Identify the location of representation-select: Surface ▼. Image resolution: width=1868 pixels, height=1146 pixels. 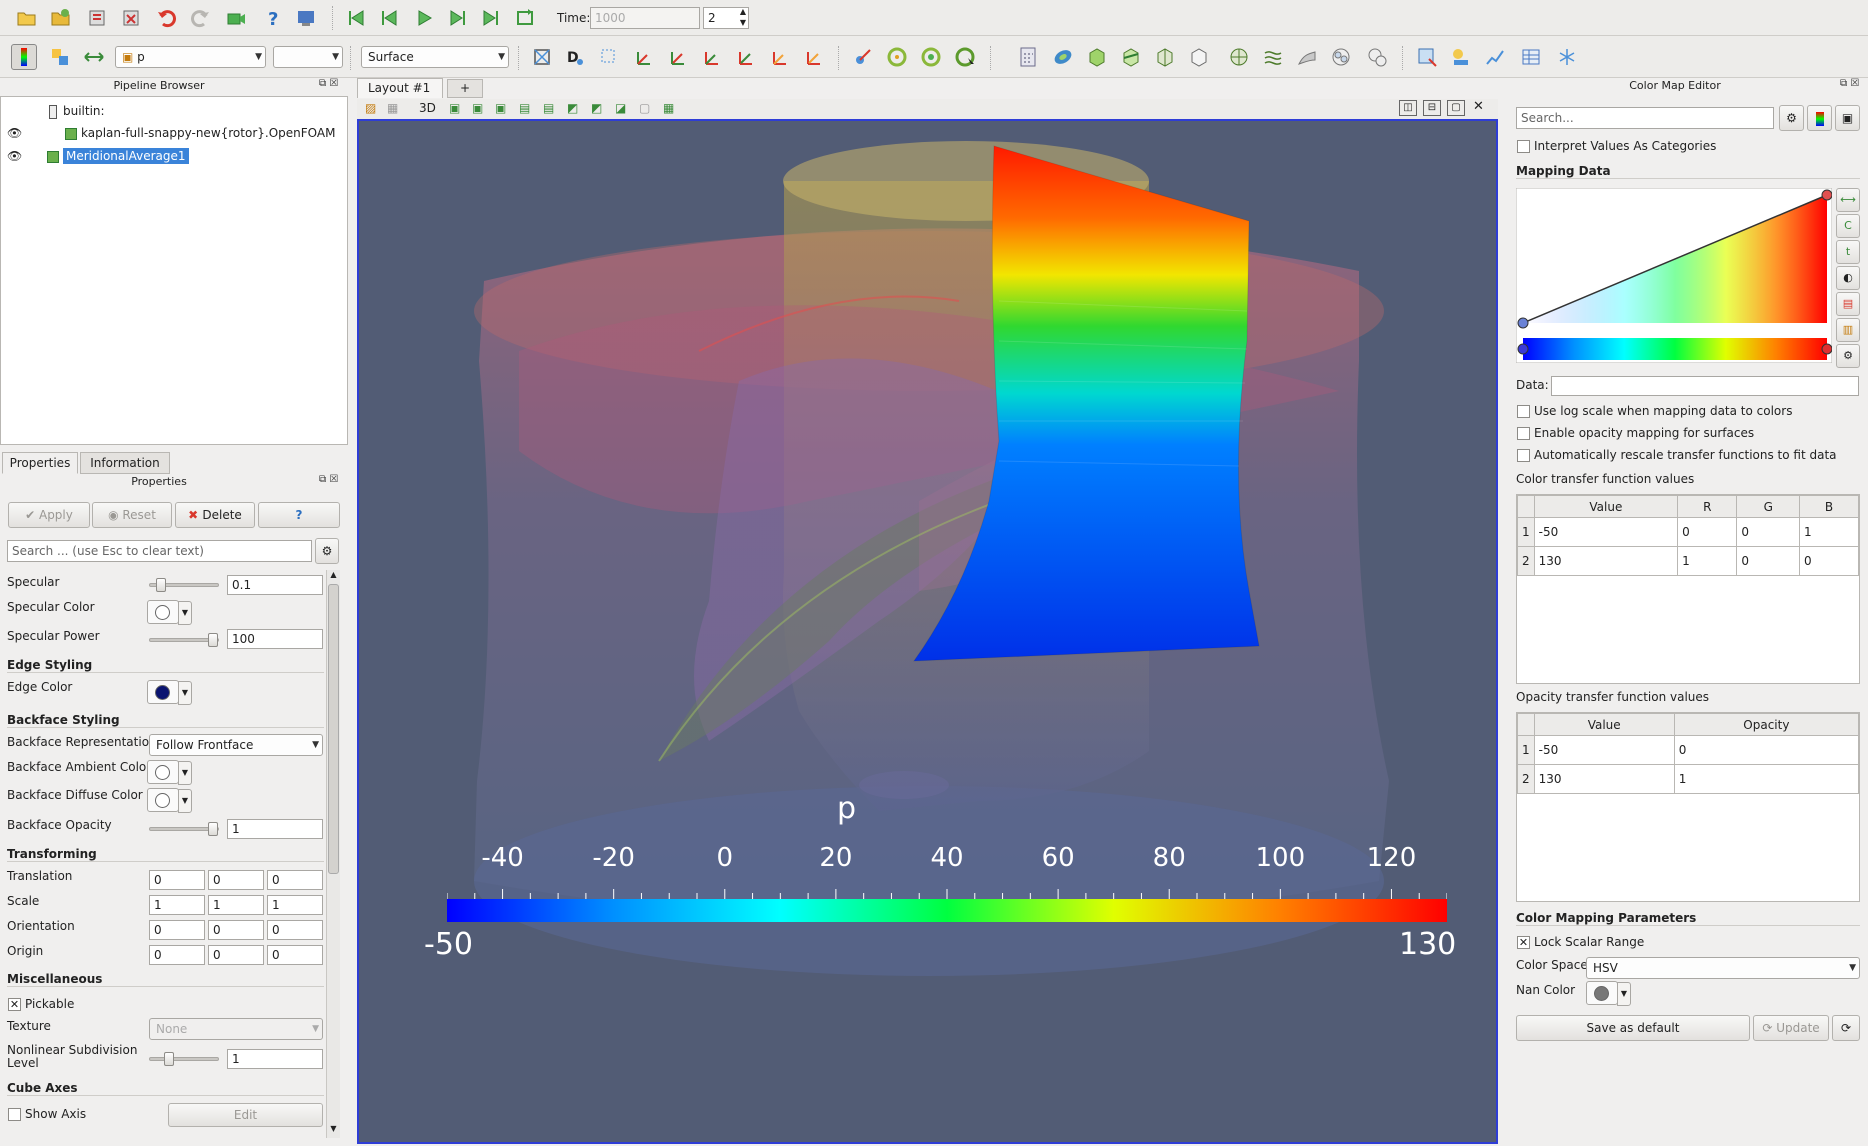
(435, 57).